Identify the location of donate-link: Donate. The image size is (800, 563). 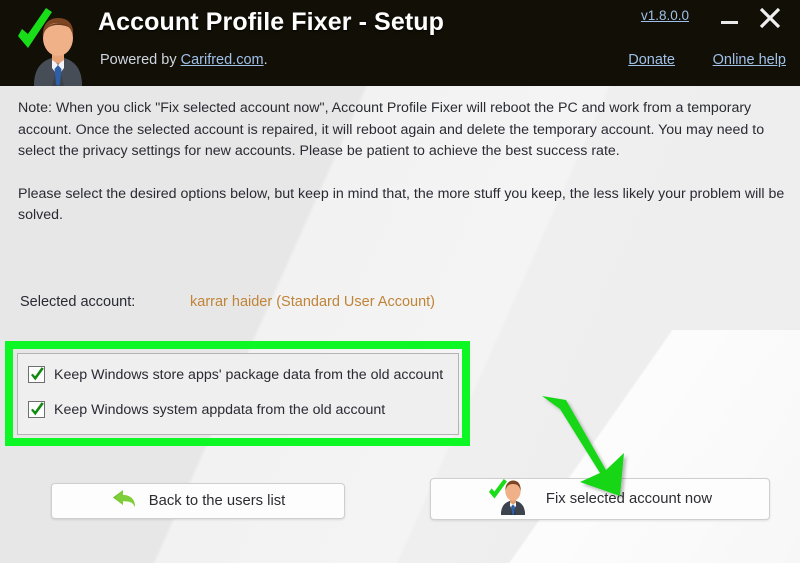
(651, 60).